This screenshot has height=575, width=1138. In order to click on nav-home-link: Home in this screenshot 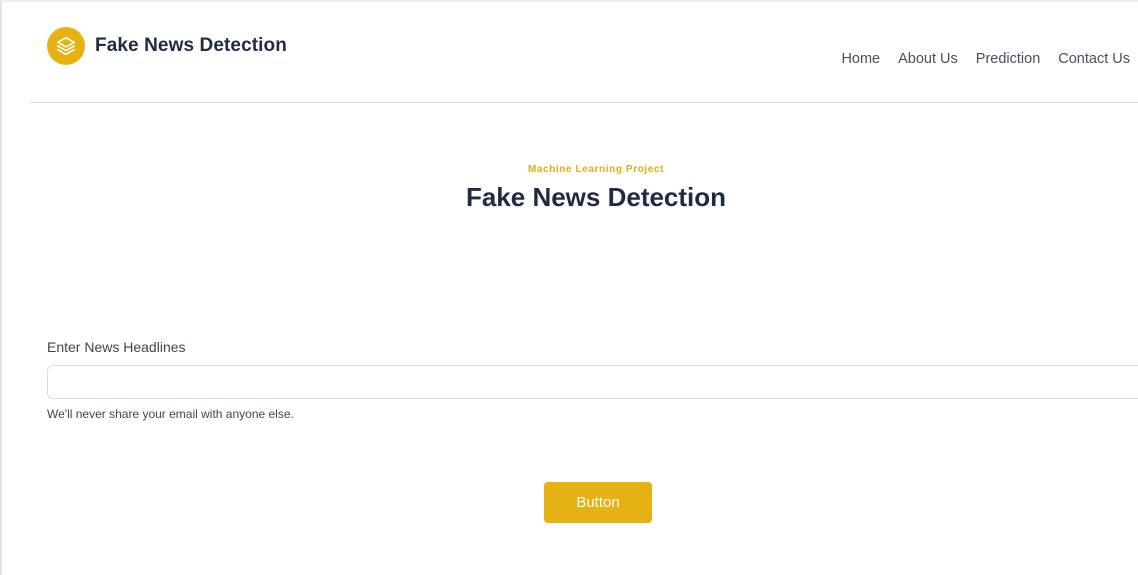, I will do `click(860, 59)`.